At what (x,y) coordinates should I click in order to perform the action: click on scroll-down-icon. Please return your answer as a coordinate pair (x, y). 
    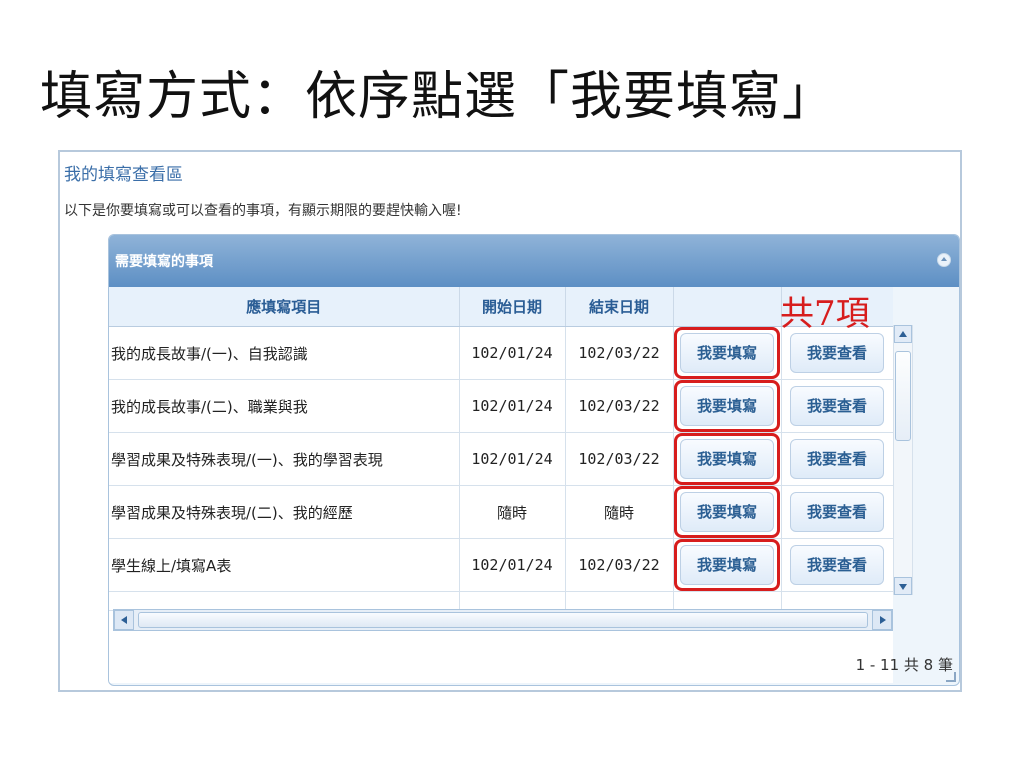
    Looking at the image, I should click on (903, 586).